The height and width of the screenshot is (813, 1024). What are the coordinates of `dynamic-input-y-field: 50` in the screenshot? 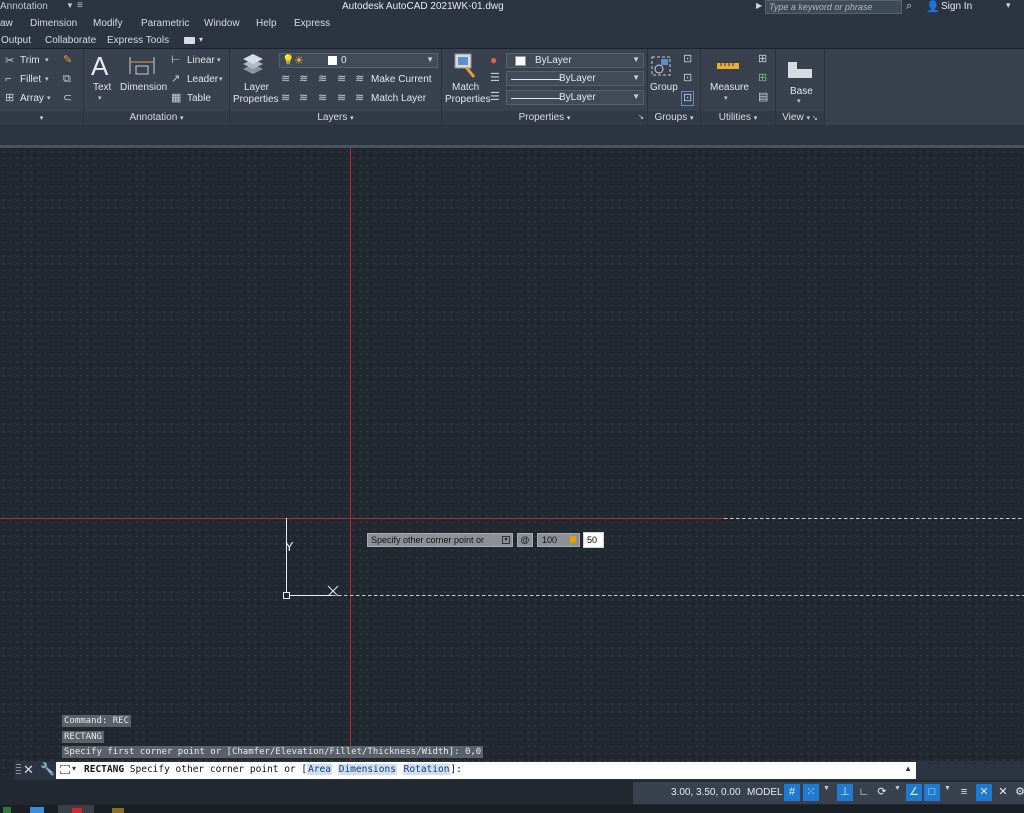 It's located at (593, 540).